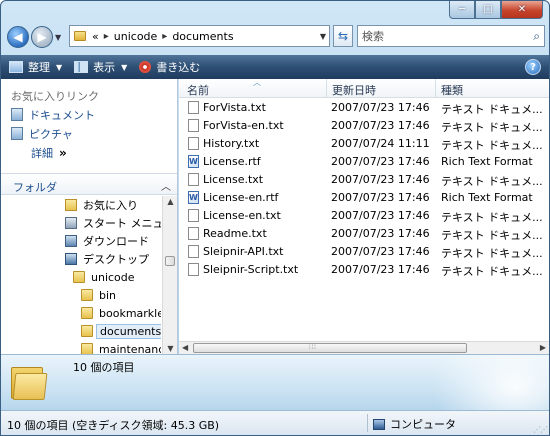 This screenshot has height=436, width=550. I want to click on tree-item-start-menu: スタート メニュー, so click(81, 223).